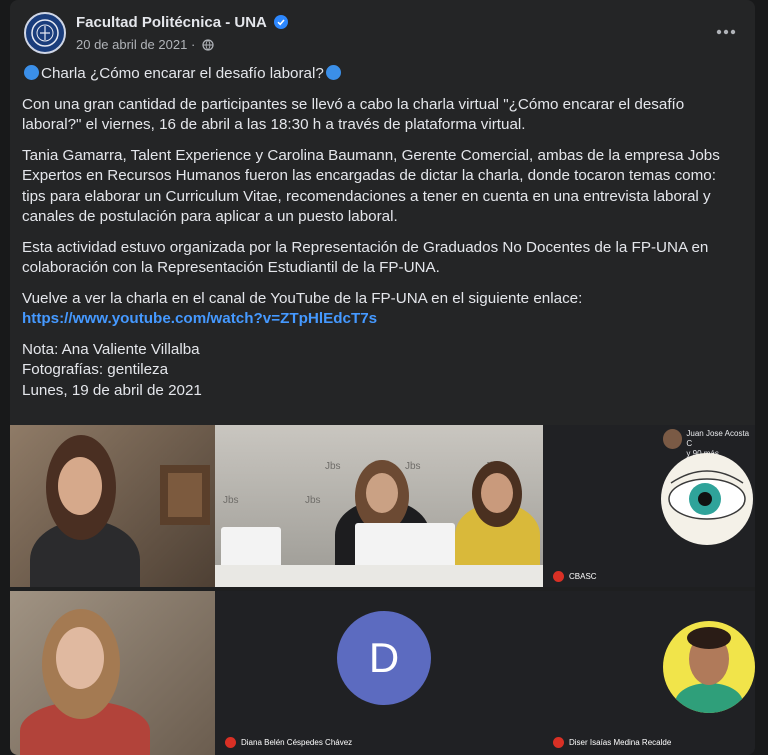 Image resolution: width=768 pixels, height=755 pixels. I want to click on video-tile-jobs-room: Jbs Jbs Jbs Jbs Jbs Jbs, so click(379, 506).